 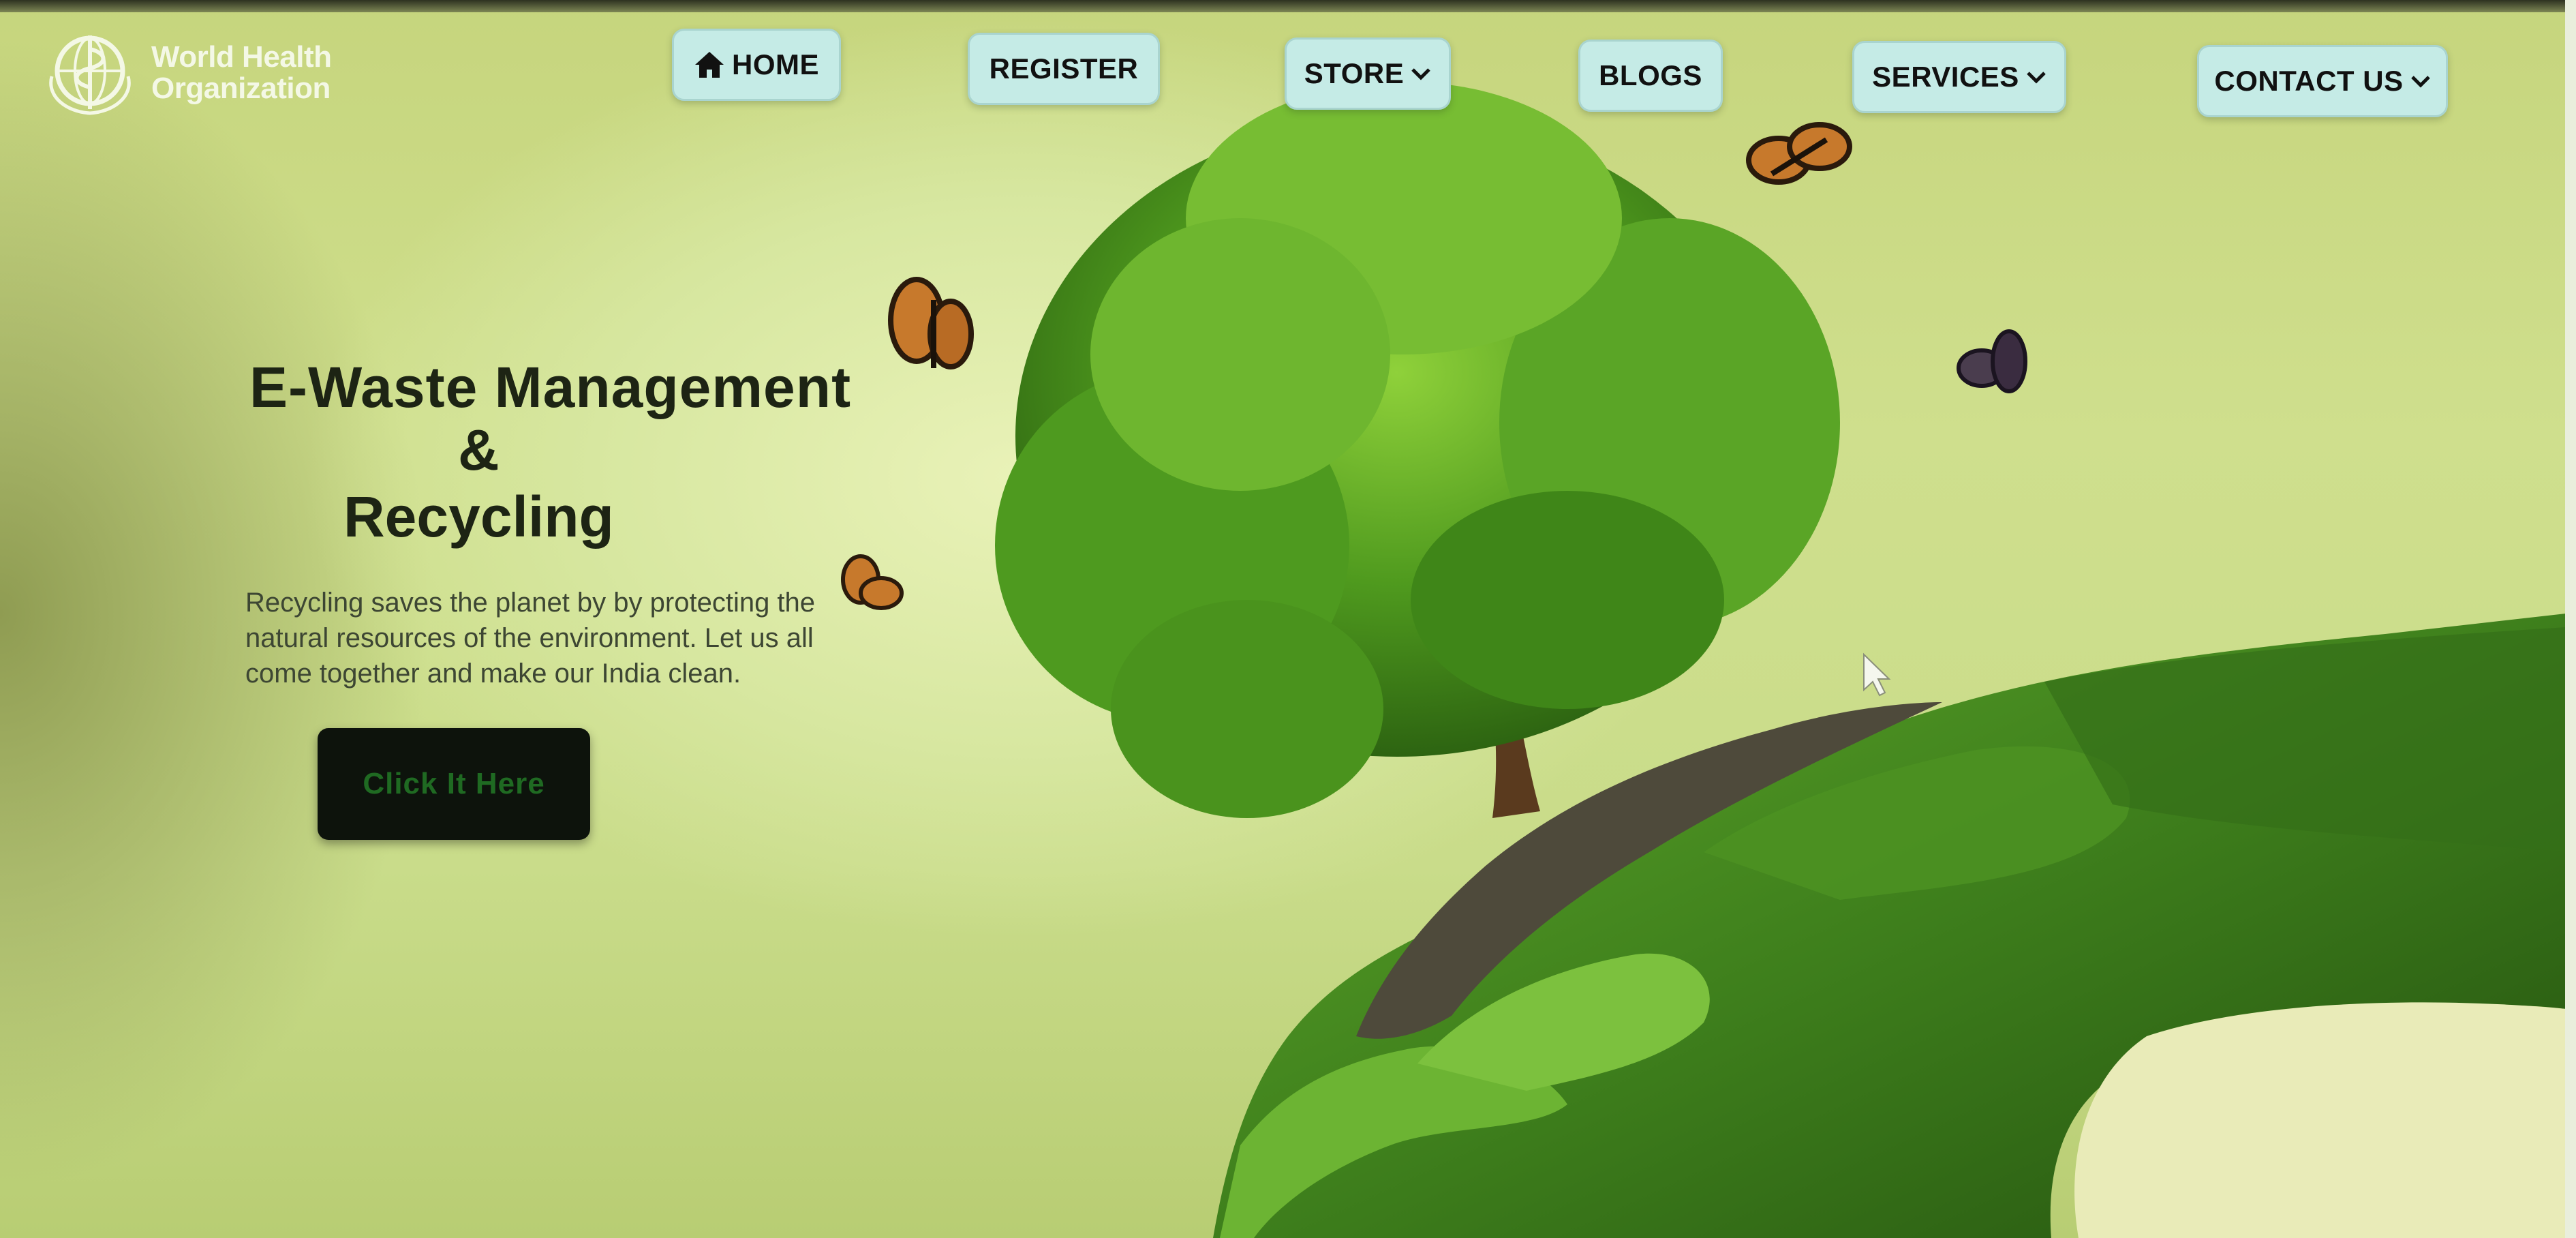 What do you see at coordinates (241, 57) in the screenshot?
I see `logo-line-1: World Health` at bounding box center [241, 57].